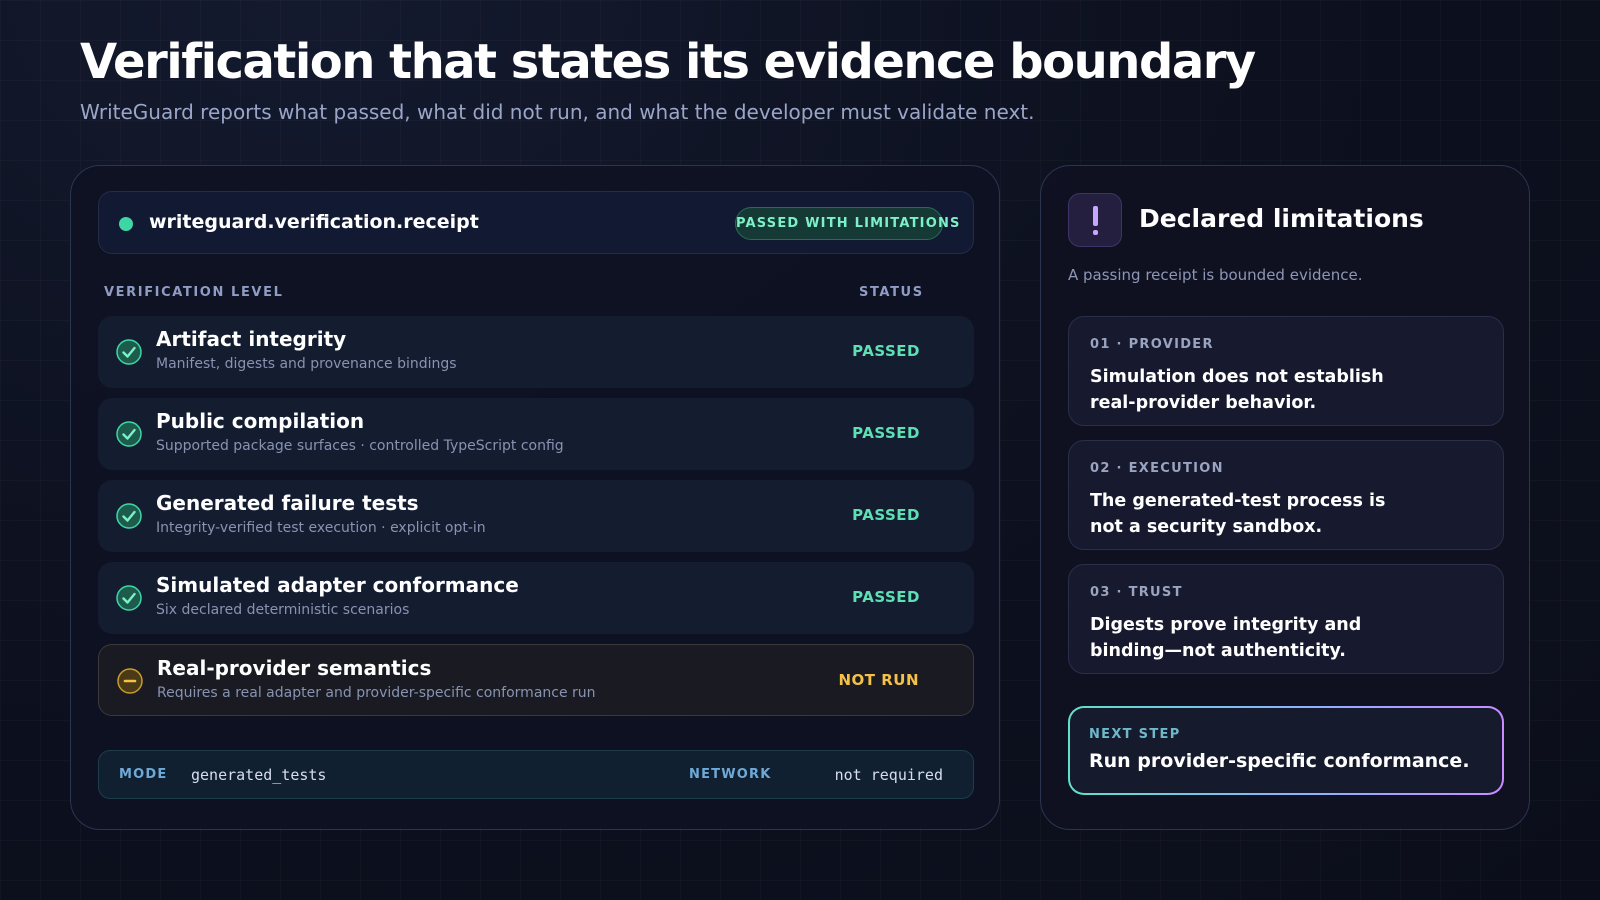  What do you see at coordinates (1135, 734) in the screenshot?
I see `next-step-label: NEXT STEP` at bounding box center [1135, 734].